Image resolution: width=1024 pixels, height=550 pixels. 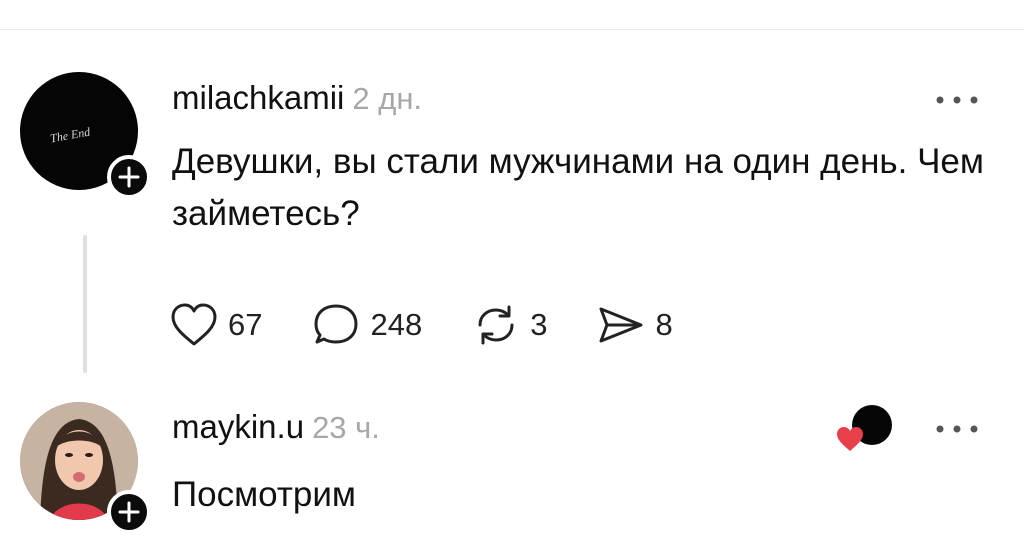 I want to click on like-button: 67, so click(x=215, y=325).